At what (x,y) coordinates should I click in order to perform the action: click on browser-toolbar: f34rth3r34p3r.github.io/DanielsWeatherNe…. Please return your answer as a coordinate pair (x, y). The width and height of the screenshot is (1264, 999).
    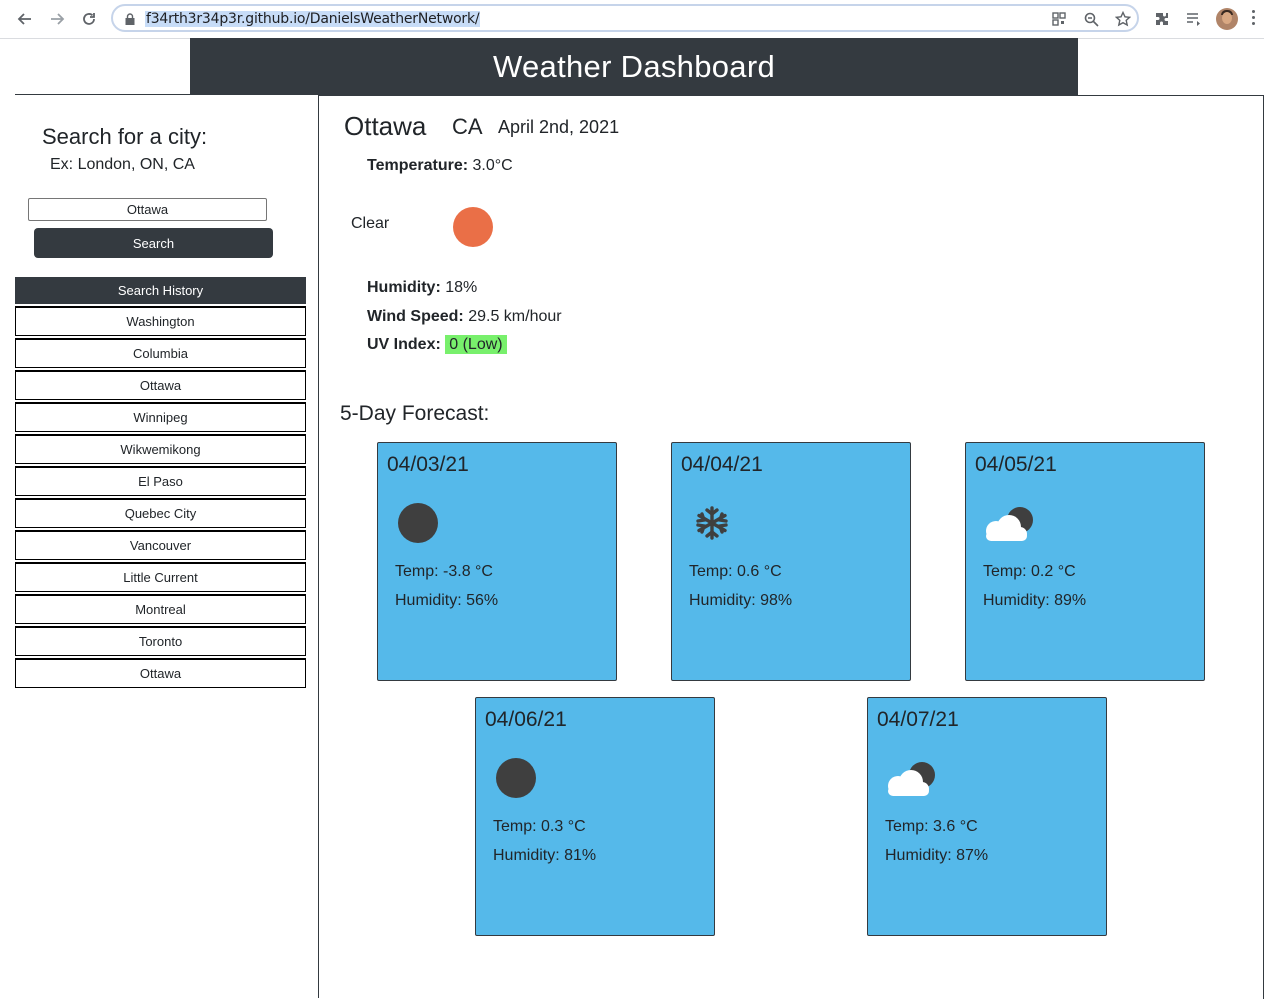
    Looking at the image, I should click on (632, 19).